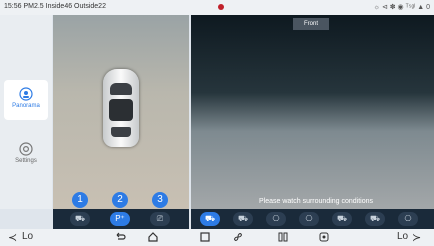  I want to click on car-rear-view-button: ⛟, so click(243, 219).